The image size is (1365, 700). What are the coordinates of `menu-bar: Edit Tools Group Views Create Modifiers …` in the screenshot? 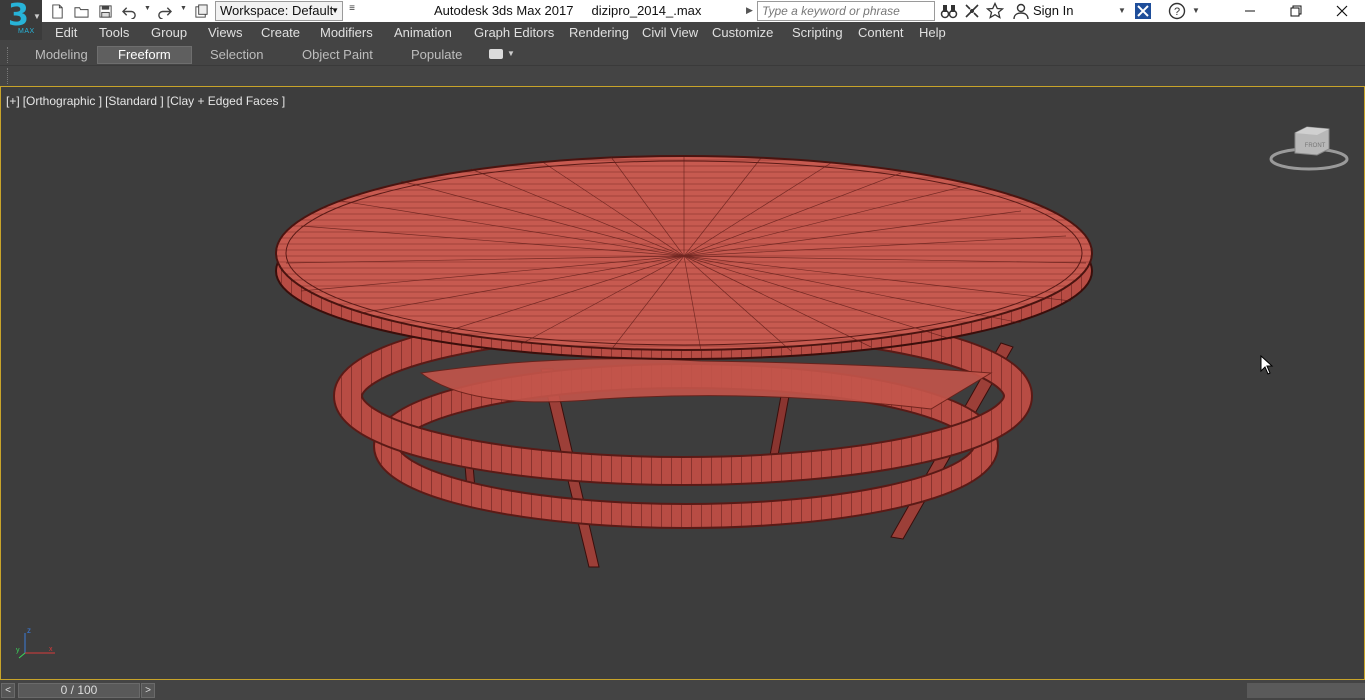 It's located at (703, 33).